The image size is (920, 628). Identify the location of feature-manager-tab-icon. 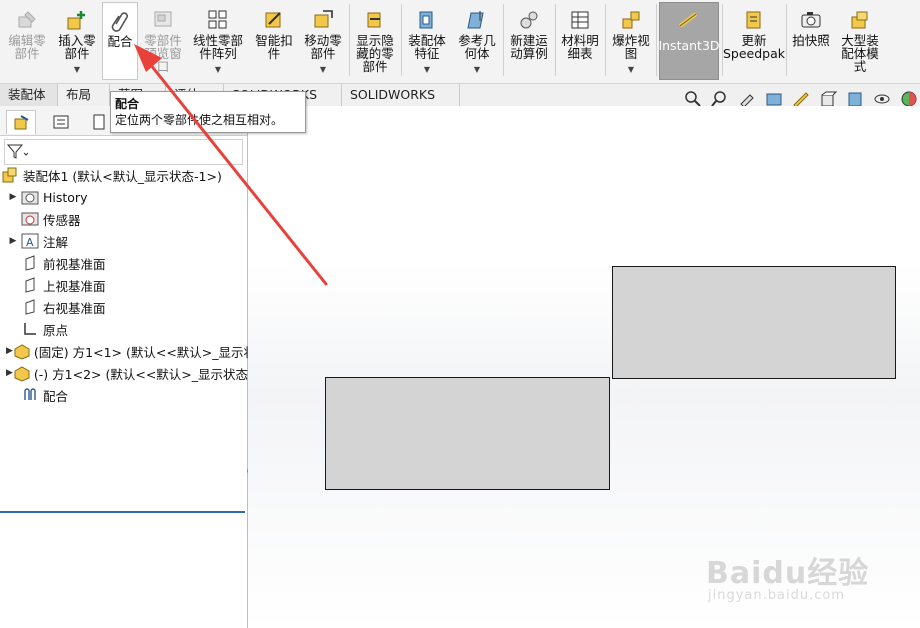
(21, 122).